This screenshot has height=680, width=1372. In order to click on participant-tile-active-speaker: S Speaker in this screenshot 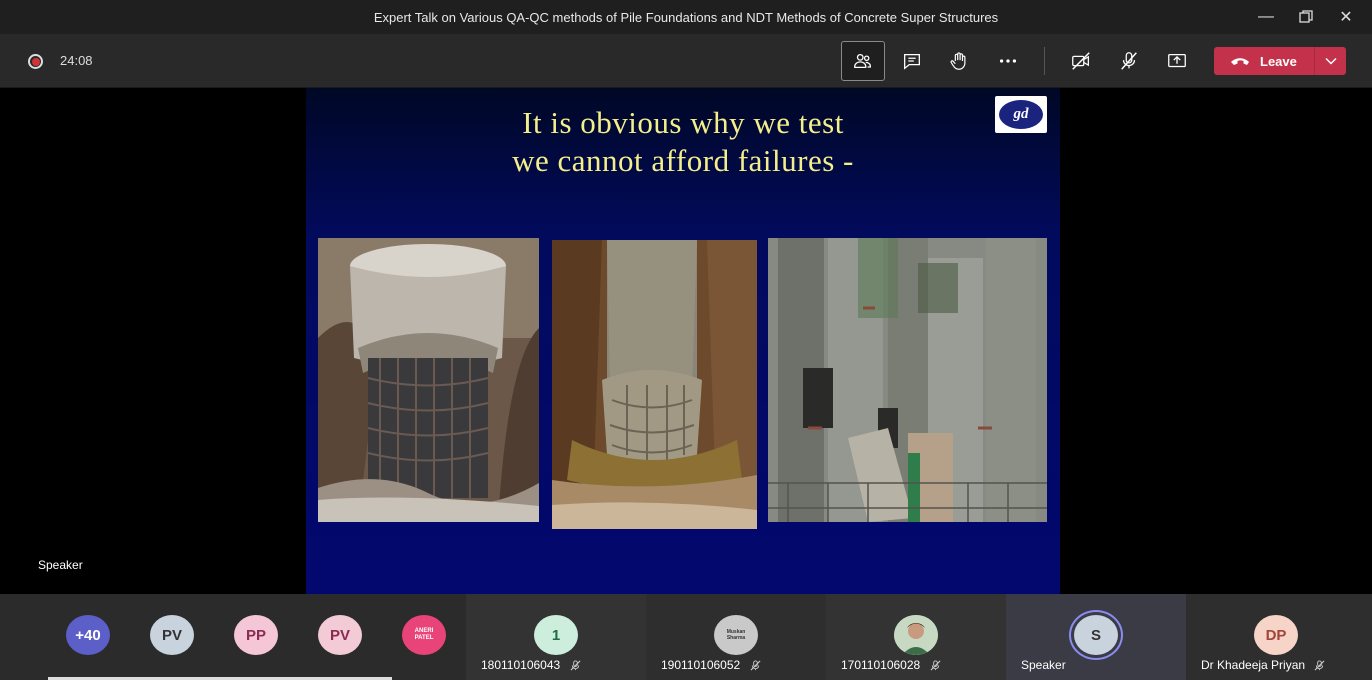, I will do `click(1096, 637)`.